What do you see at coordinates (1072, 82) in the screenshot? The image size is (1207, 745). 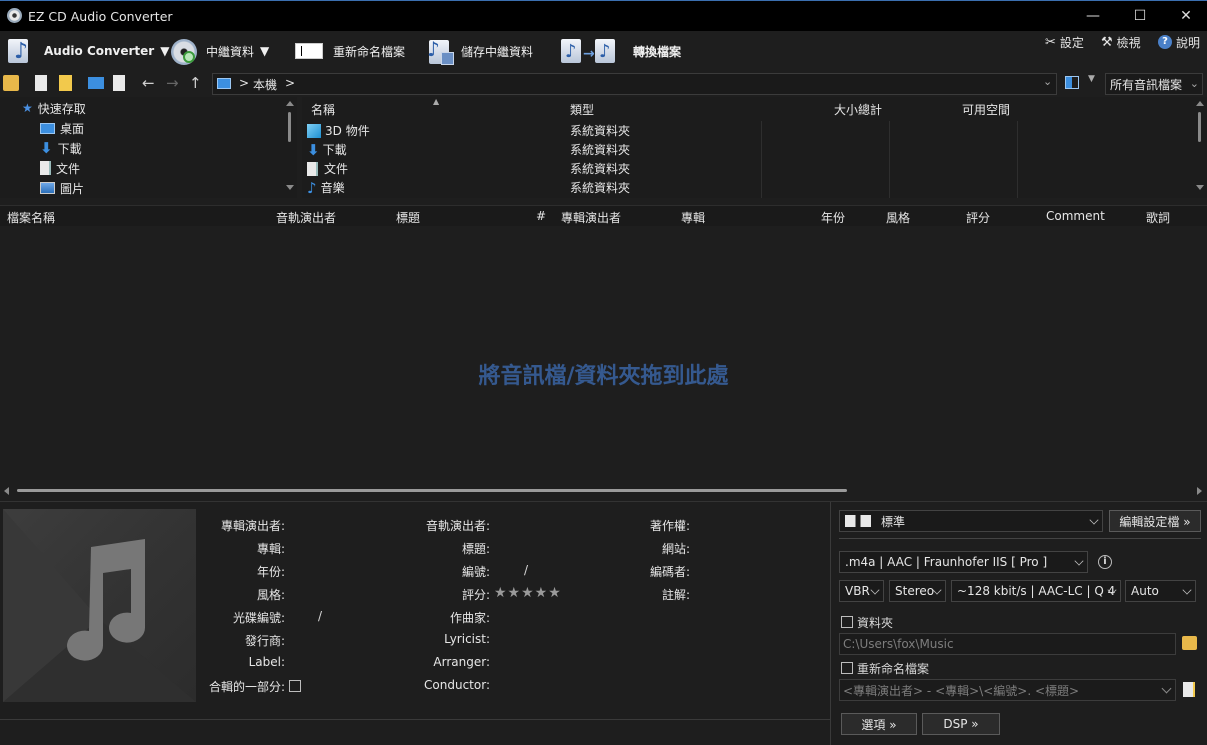 I see `view-mode-icon` at bounding box center [1072, 82].